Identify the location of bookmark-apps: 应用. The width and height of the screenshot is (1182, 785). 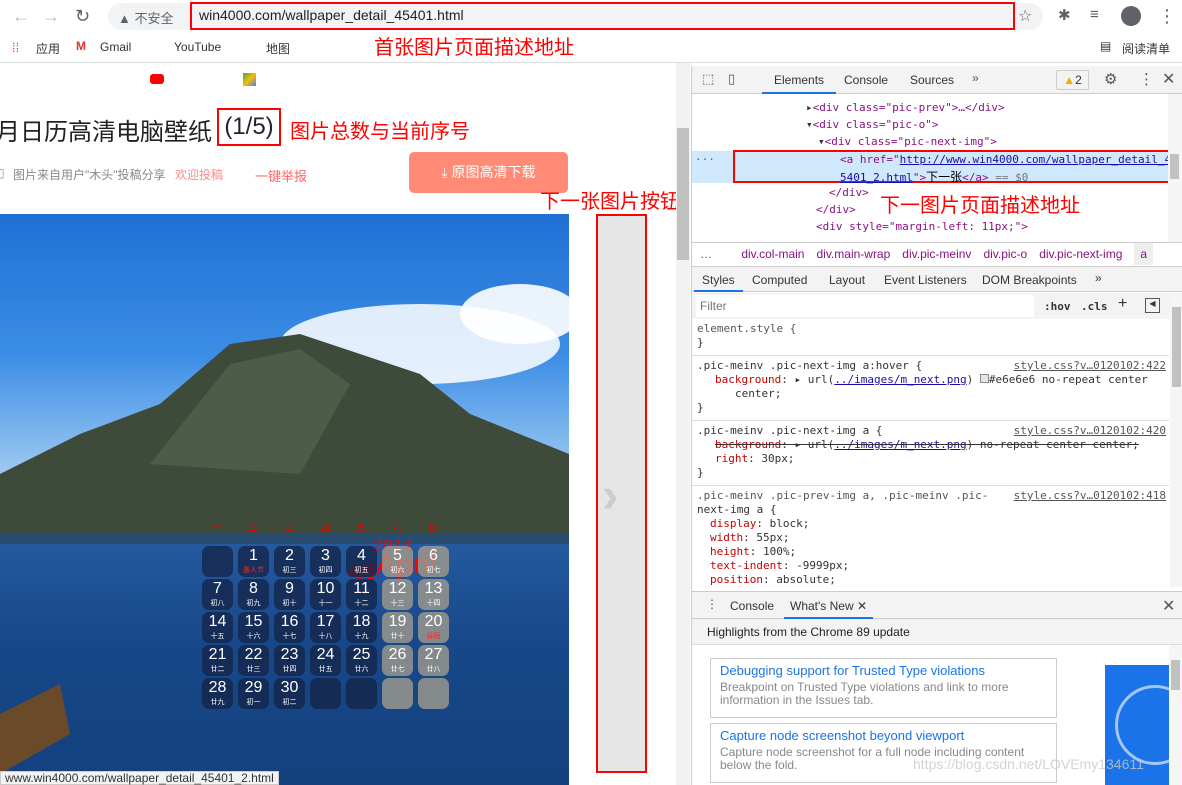
(48, 48).